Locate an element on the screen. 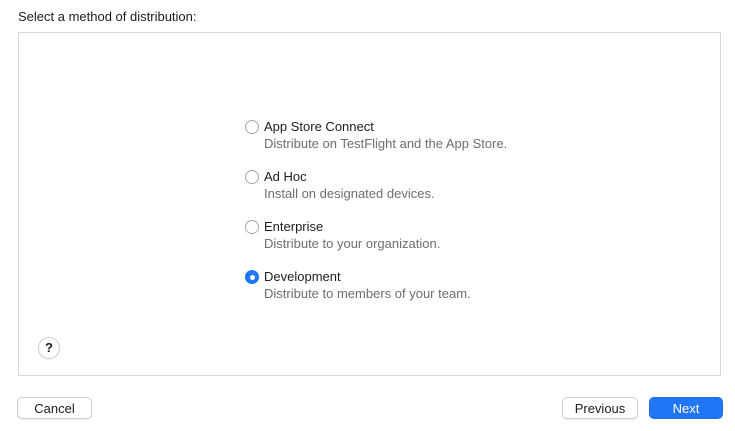  option-title: Ad Hoc is located at coordinates (285, 176).